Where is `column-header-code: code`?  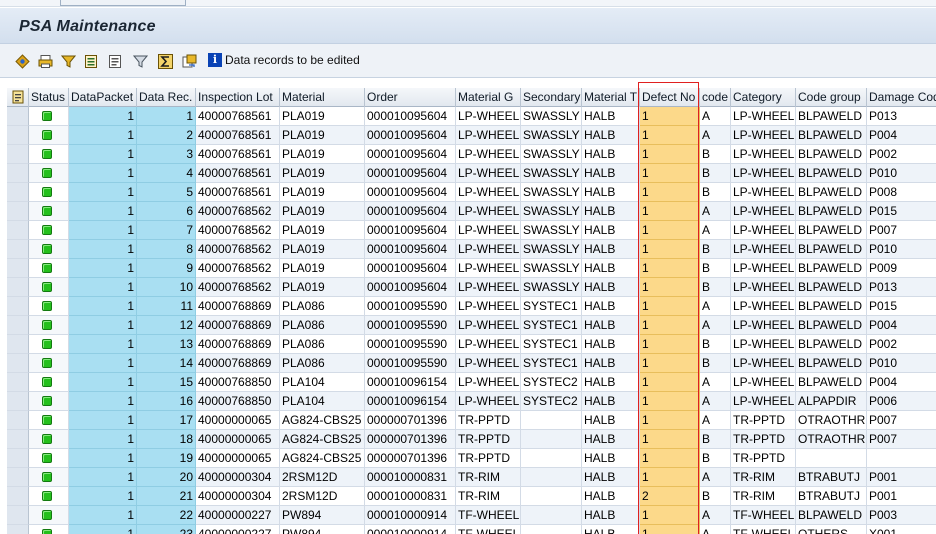
column-header-code: code is located at coordinates (715, 97).